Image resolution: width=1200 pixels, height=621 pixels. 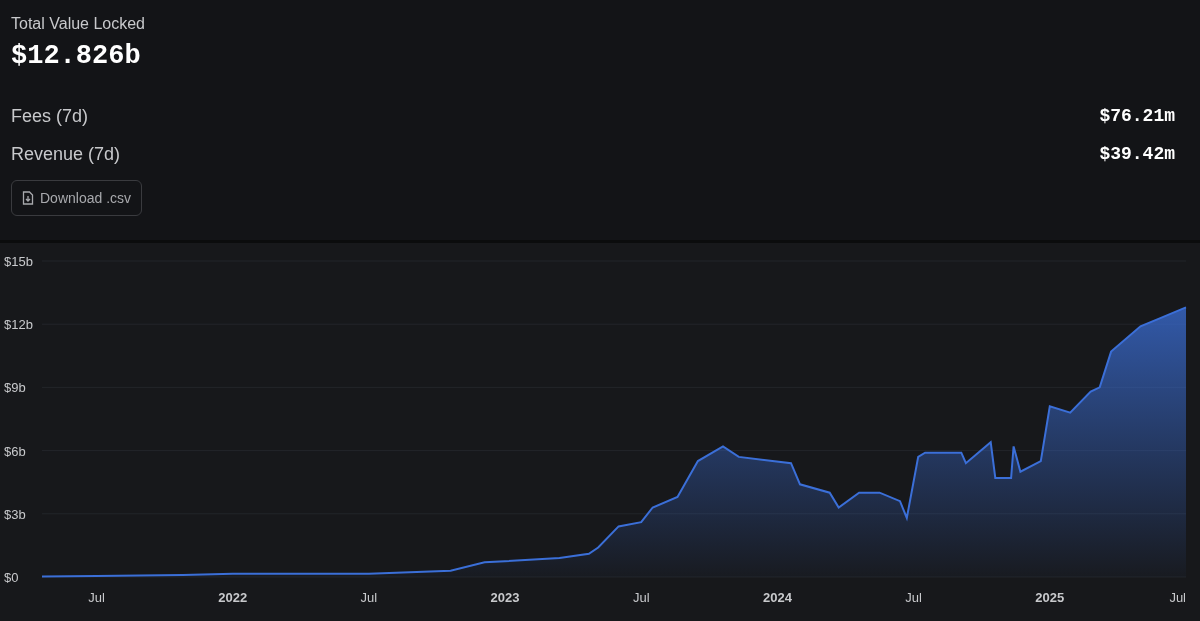 What do you see at coordinates (777, 597) in the screenshot?
I see `x-axis-label: 2024` at bounding box center [777, 597].